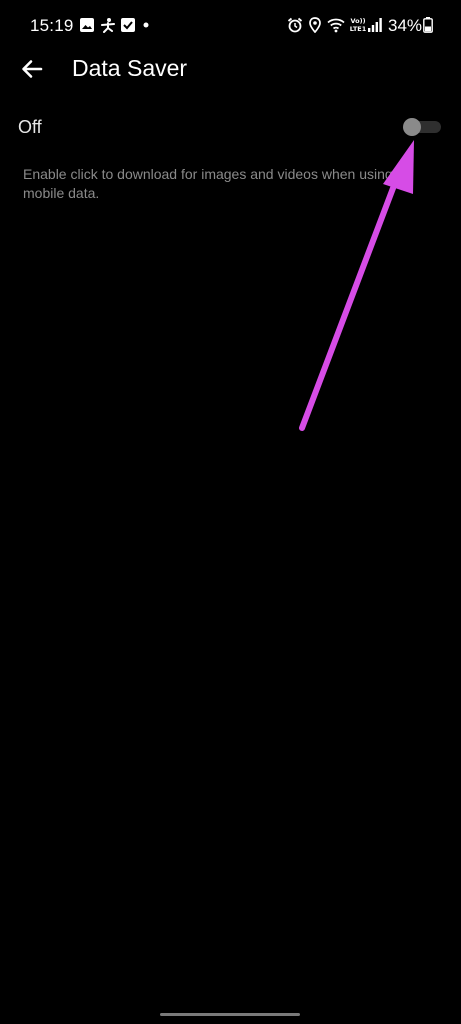 The image size is (461, 1024). I want to click on toggle-thumb, so click(412, 127).